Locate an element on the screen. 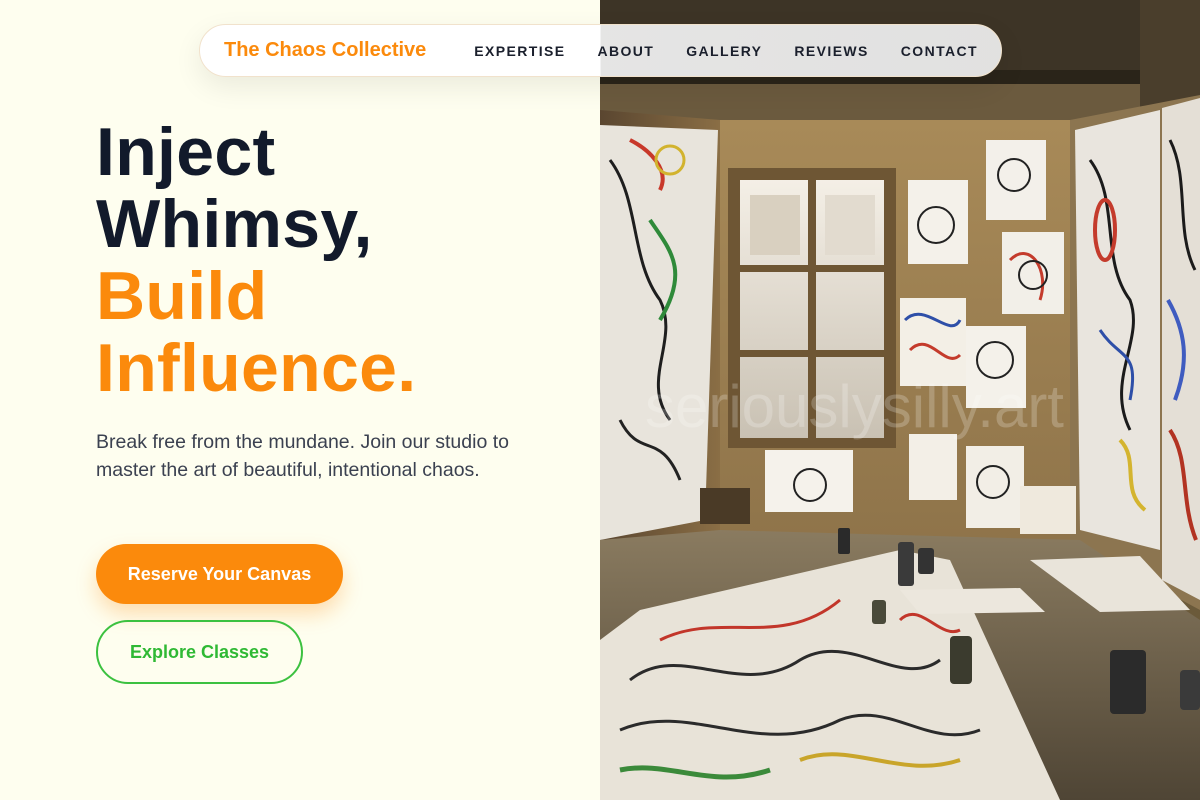  nav-link-gallery: GALLERY is located at coordinates (724, 51).